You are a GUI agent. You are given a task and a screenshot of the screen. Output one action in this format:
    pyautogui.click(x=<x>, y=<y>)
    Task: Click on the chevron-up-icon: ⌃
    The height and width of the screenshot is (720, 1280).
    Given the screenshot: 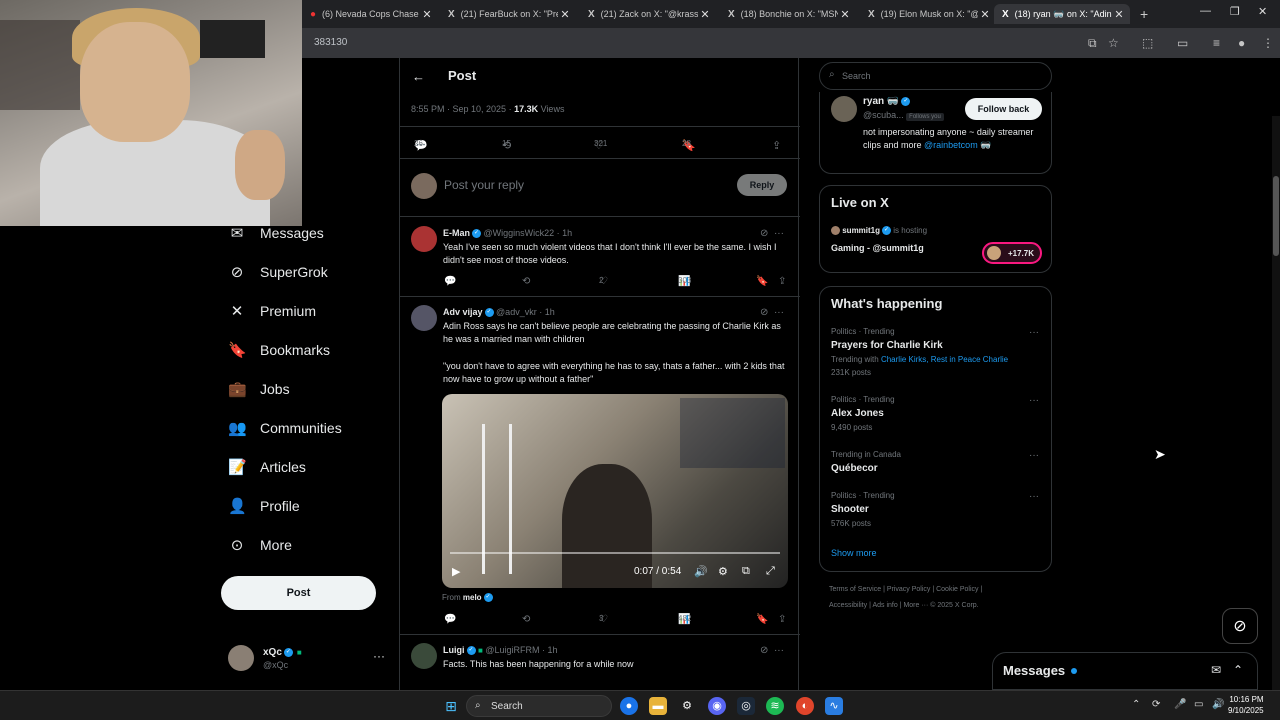 What is the action you would take?
    pyautogui.click(x=1238, y=670)
    